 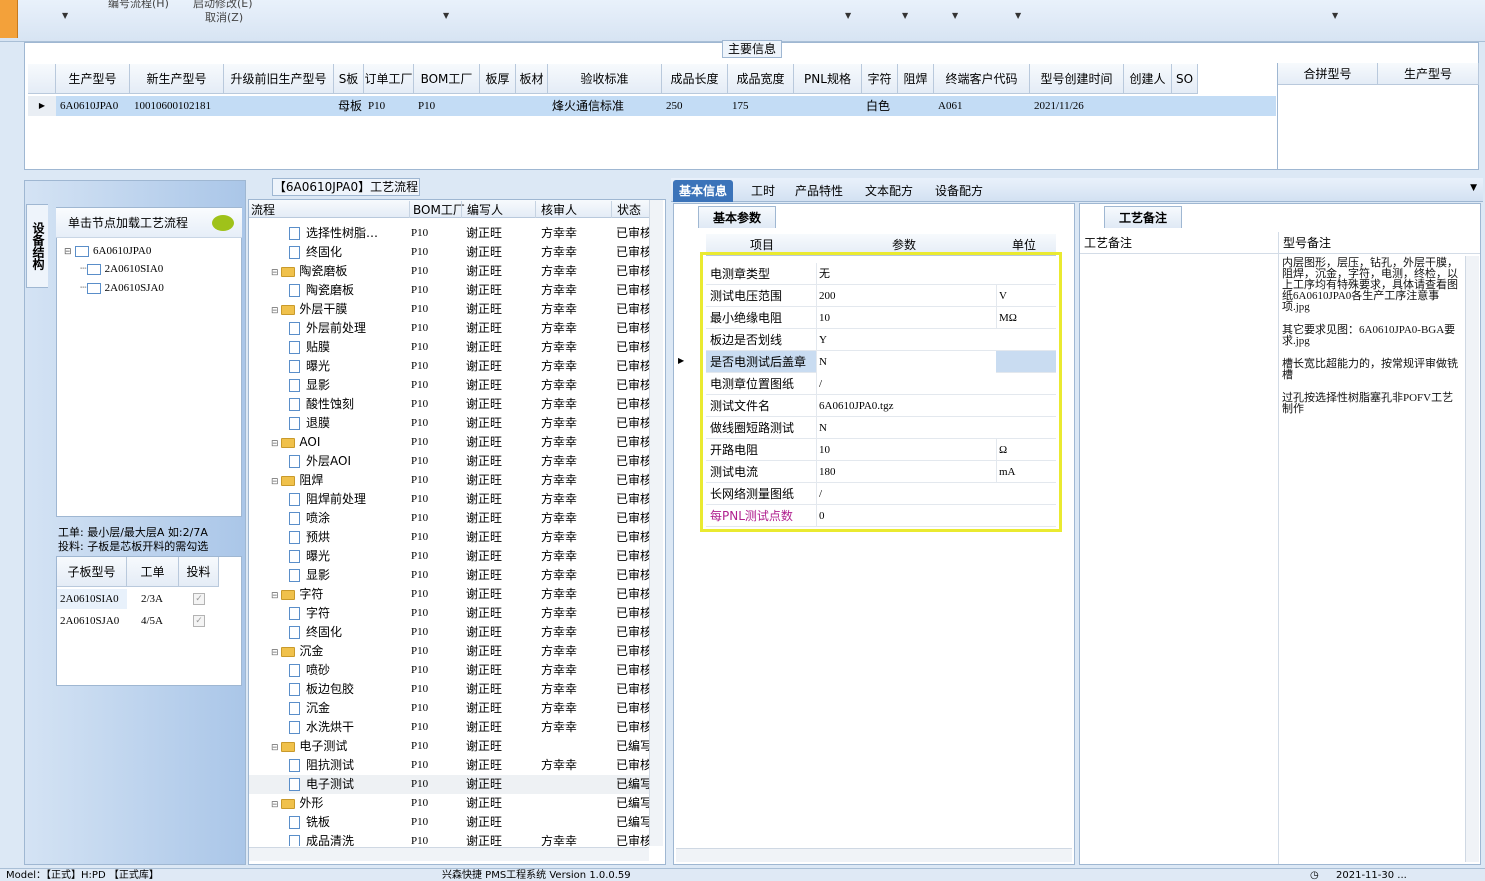 What do you see at coordinates (1148, 79) in the screenshot?
I see `column-header: 创建人` at bounding box center [1148, 79].